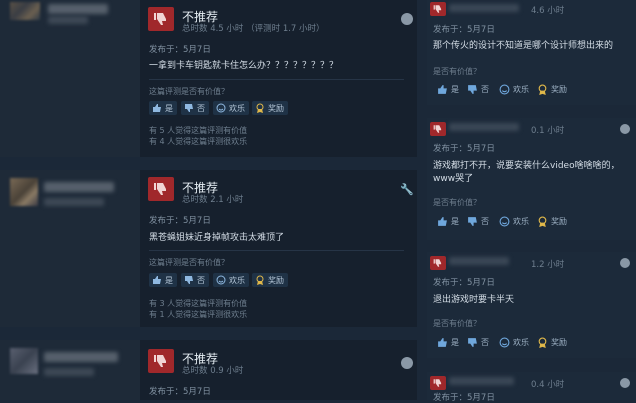 This screenshot has height=403, width=636. What do you see at coordinates (276, 79) in the screenshot?
I see `divider` at bounding box center [276, 79].